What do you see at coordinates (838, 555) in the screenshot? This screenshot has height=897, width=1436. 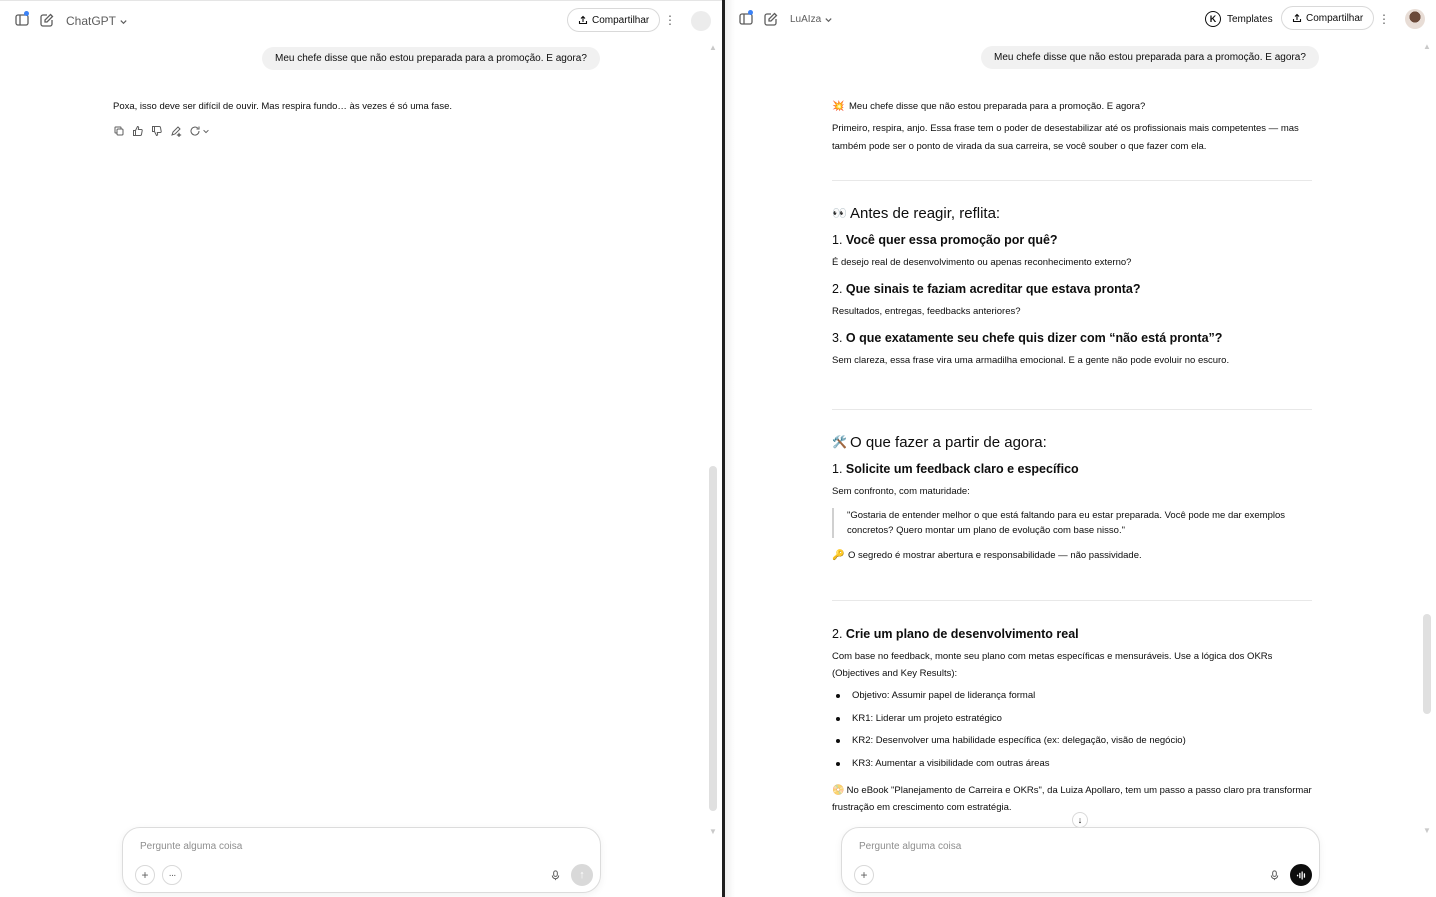 I see `key-emoji-icon: 🔑` at bounding box center [838, 555].